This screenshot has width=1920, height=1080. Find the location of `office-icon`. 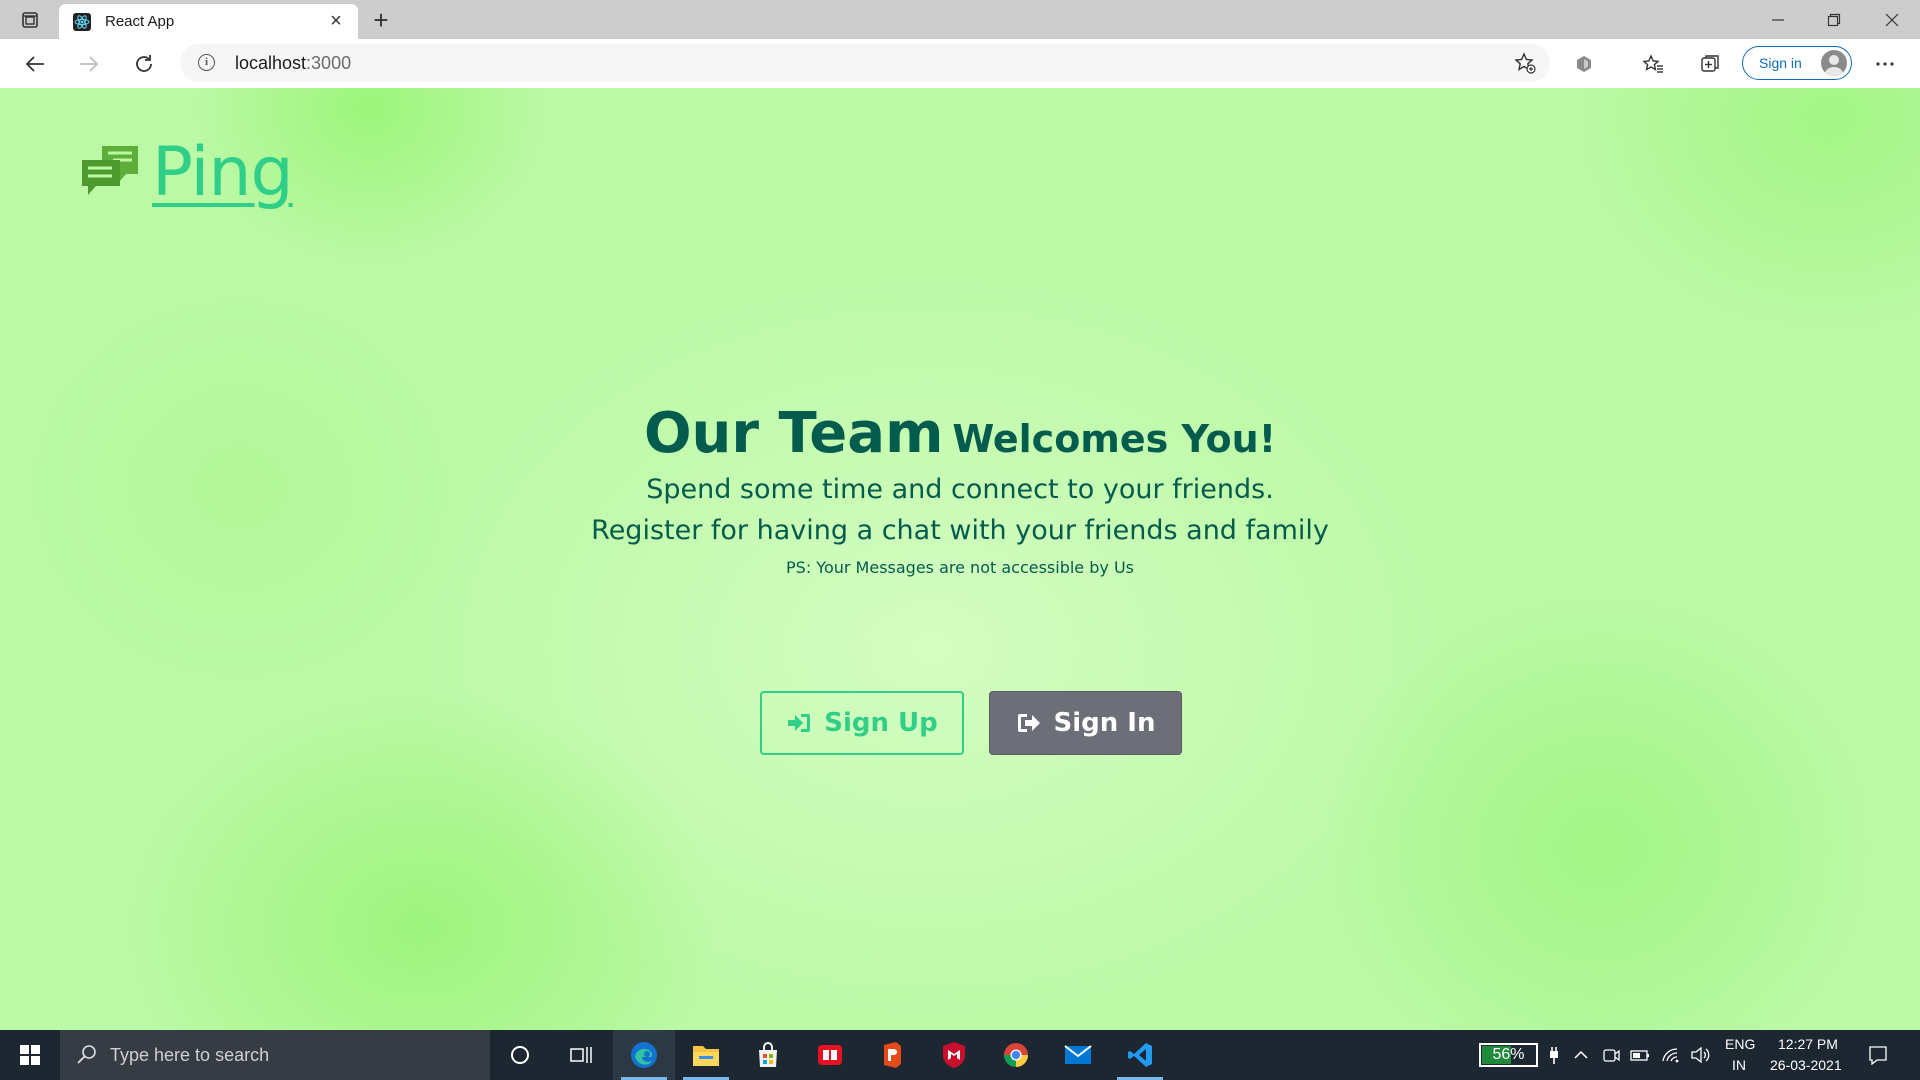

office-icon is located at coordinates (892, 1055).